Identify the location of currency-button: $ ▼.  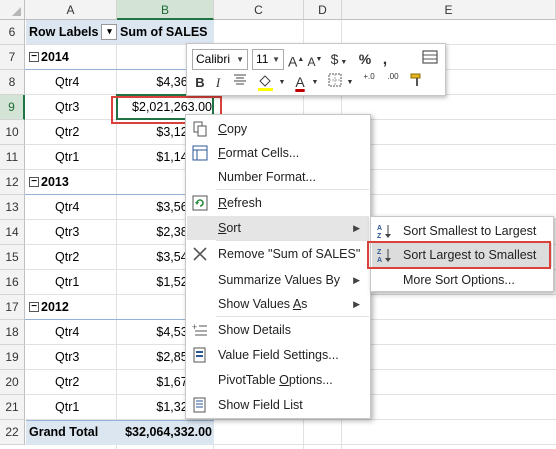
(339, 59).